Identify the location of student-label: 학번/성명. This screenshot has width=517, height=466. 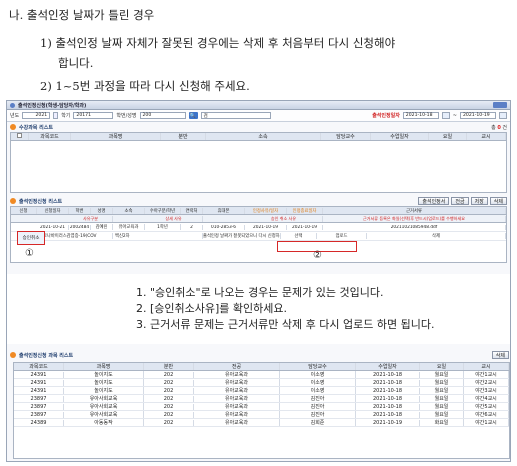
(126, 116).